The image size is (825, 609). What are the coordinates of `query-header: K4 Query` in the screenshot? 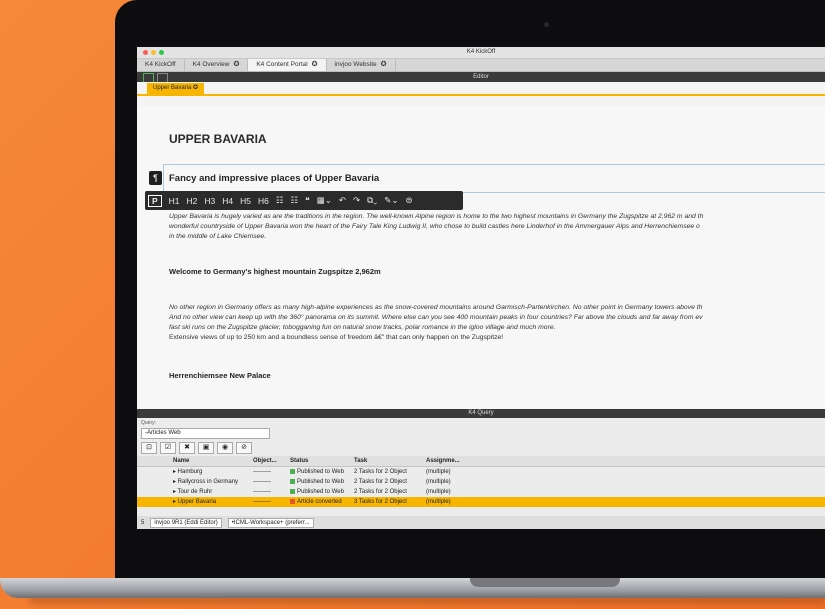 It's located at (481, 413).